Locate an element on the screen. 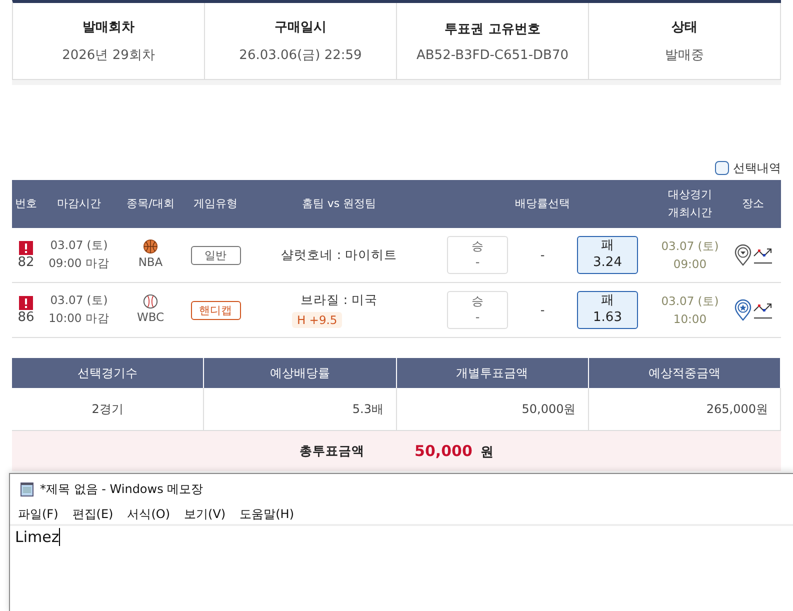 The height and width of the screenshot is (611, 793). column-header: 대상경기 개최시간 is located at coordinates (690, 204).